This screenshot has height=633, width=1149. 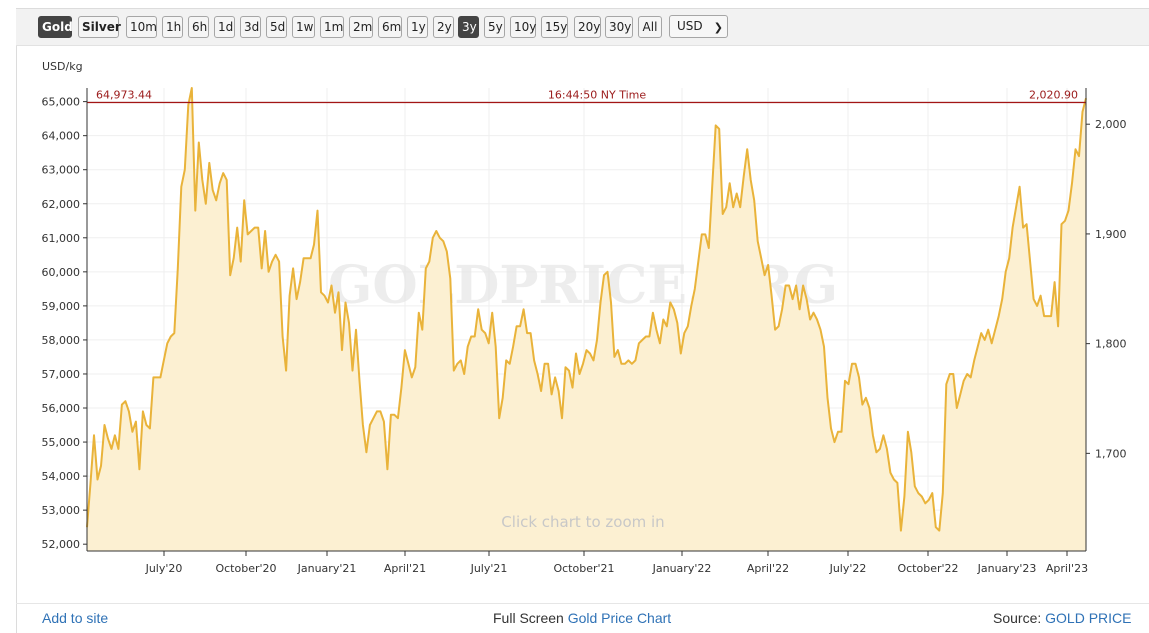 I want to click on right-tick-label: 2,000, so click(x=1111, y=124).